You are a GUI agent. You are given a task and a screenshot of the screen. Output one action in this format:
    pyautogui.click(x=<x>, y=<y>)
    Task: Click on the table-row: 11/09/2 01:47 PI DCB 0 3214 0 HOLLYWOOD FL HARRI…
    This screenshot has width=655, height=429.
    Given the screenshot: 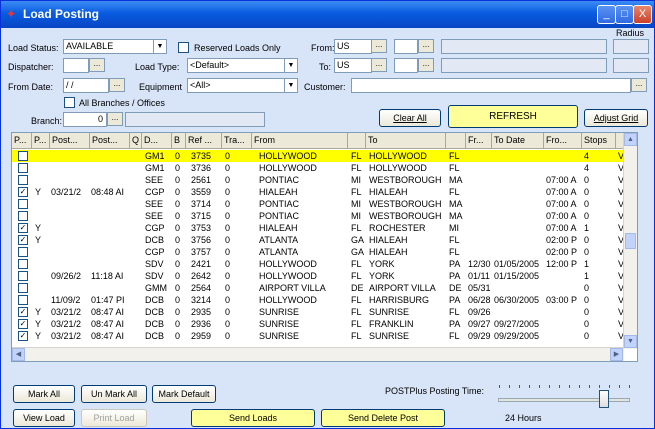 What is the action you would take?
    pyautogui.click(x=318, y=300)
    